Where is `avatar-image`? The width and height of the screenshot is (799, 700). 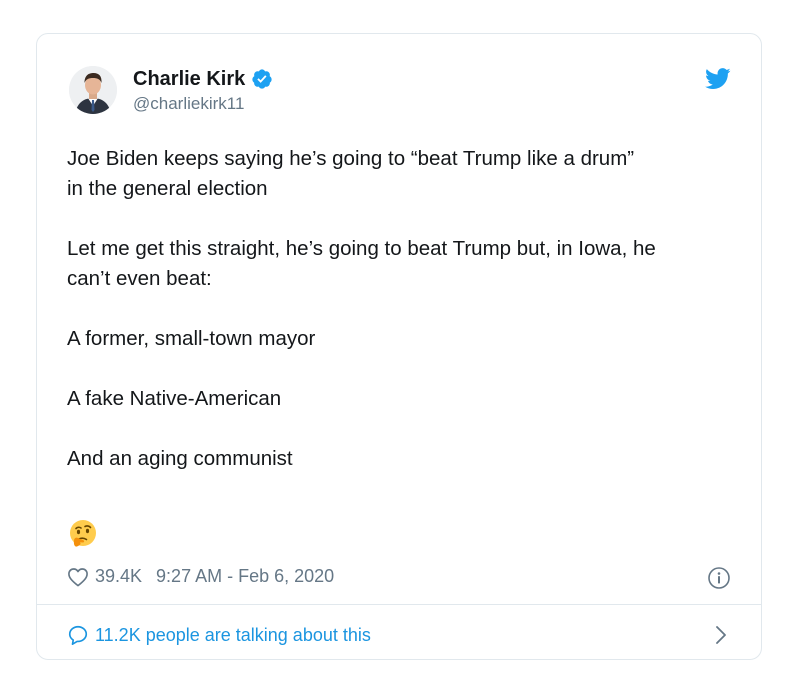 avatar-image is located at coordinates (93, 90).